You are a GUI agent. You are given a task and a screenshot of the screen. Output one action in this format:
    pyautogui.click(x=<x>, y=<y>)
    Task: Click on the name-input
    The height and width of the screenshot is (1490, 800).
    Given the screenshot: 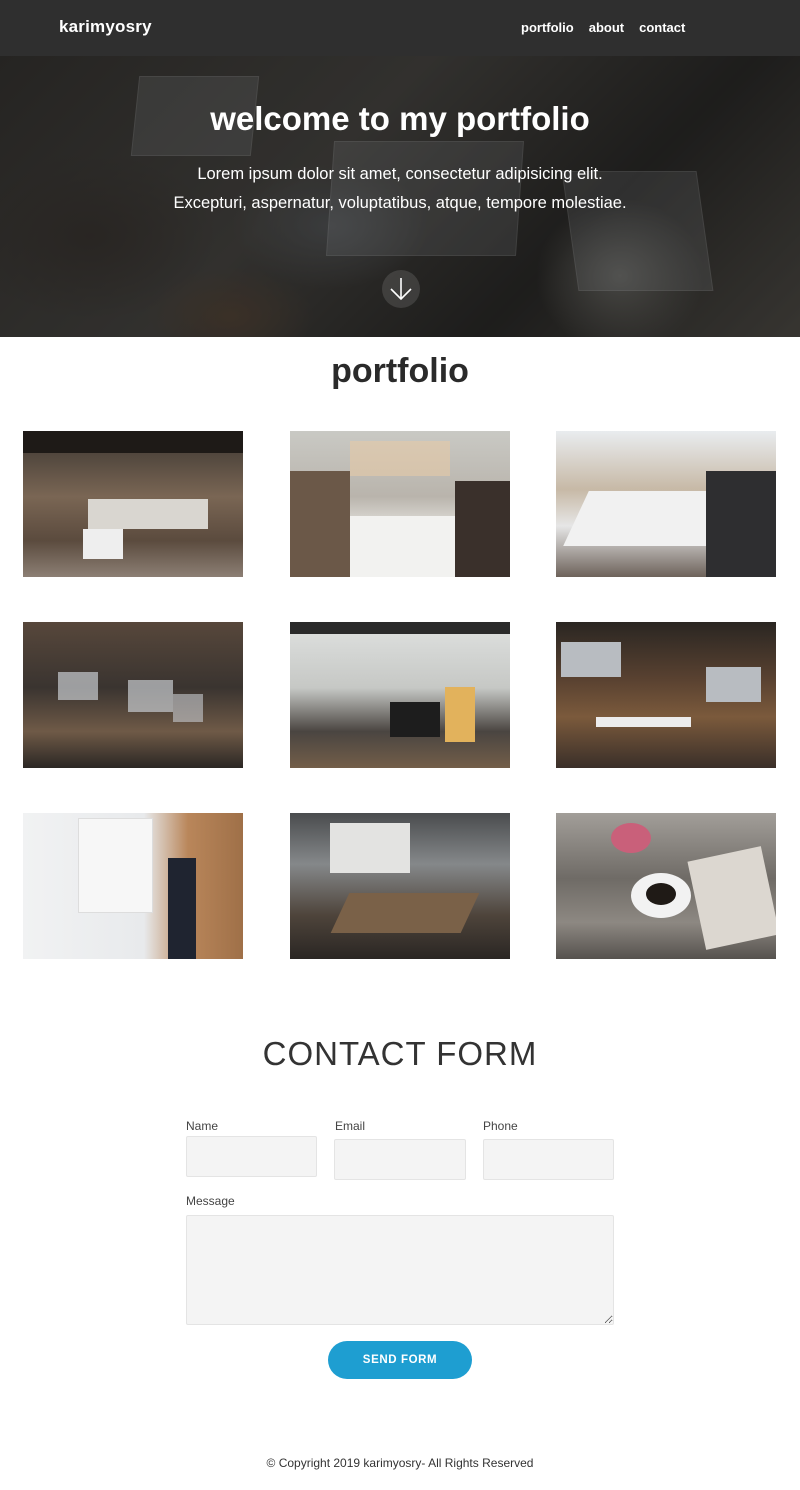 What is the action you would take?
    pyautogui.click(x=251, y=1156)
    